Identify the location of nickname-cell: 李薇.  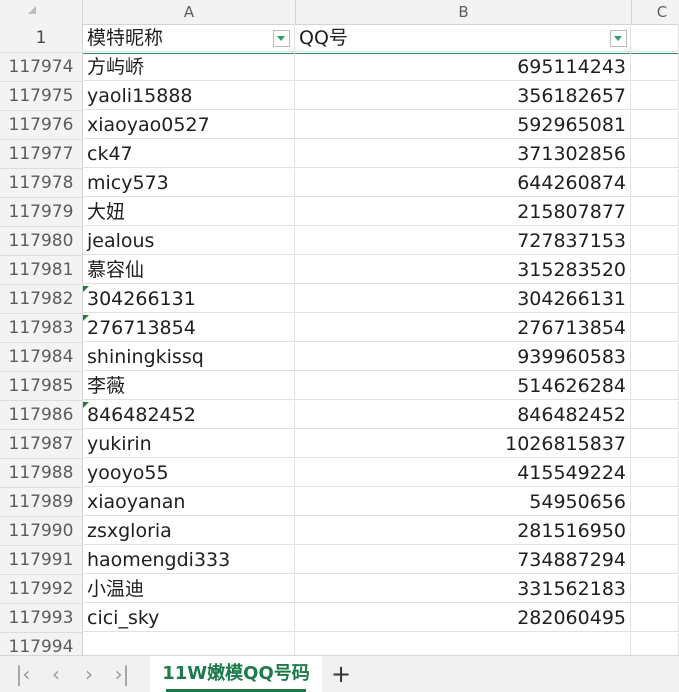
(188, 386).